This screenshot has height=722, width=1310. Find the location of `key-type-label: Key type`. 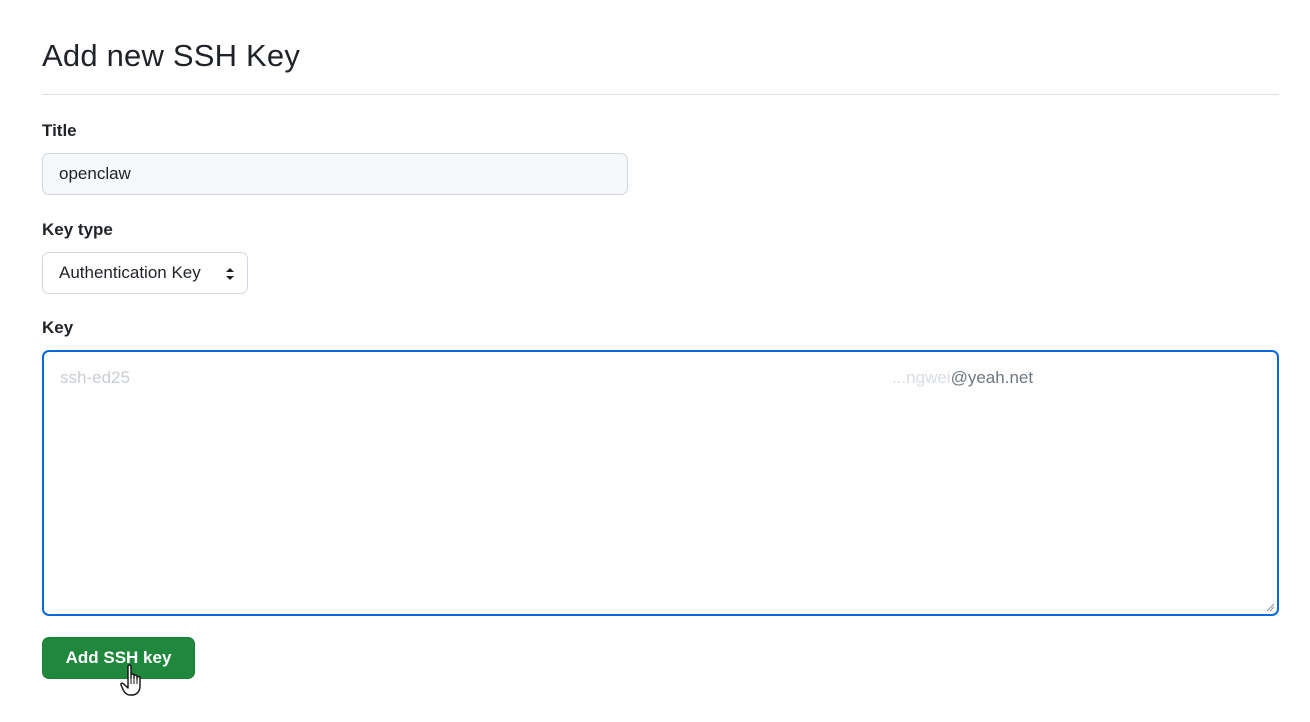

key-type-label: Key type is located at coordinates (77, 229).